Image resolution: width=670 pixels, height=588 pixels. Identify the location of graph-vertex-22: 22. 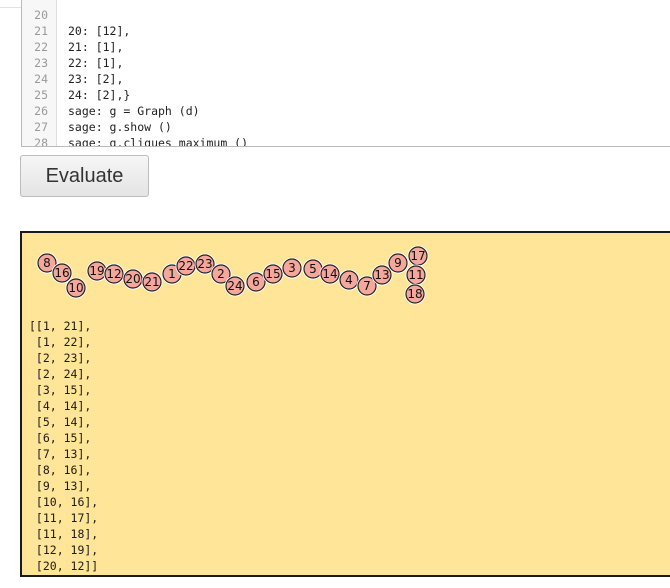
(186, 266).